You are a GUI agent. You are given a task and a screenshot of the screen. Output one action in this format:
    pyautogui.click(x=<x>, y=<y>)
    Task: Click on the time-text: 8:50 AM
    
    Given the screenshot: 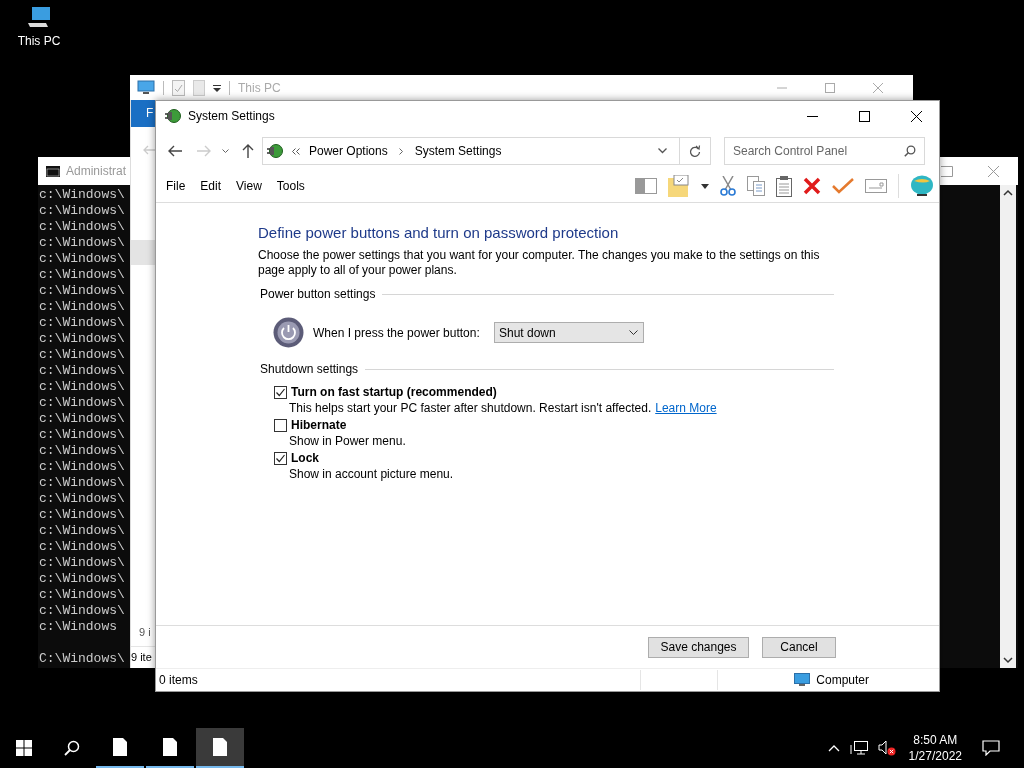 What is the action you would take?
    pyautogui.click(x=935, y=740)
    